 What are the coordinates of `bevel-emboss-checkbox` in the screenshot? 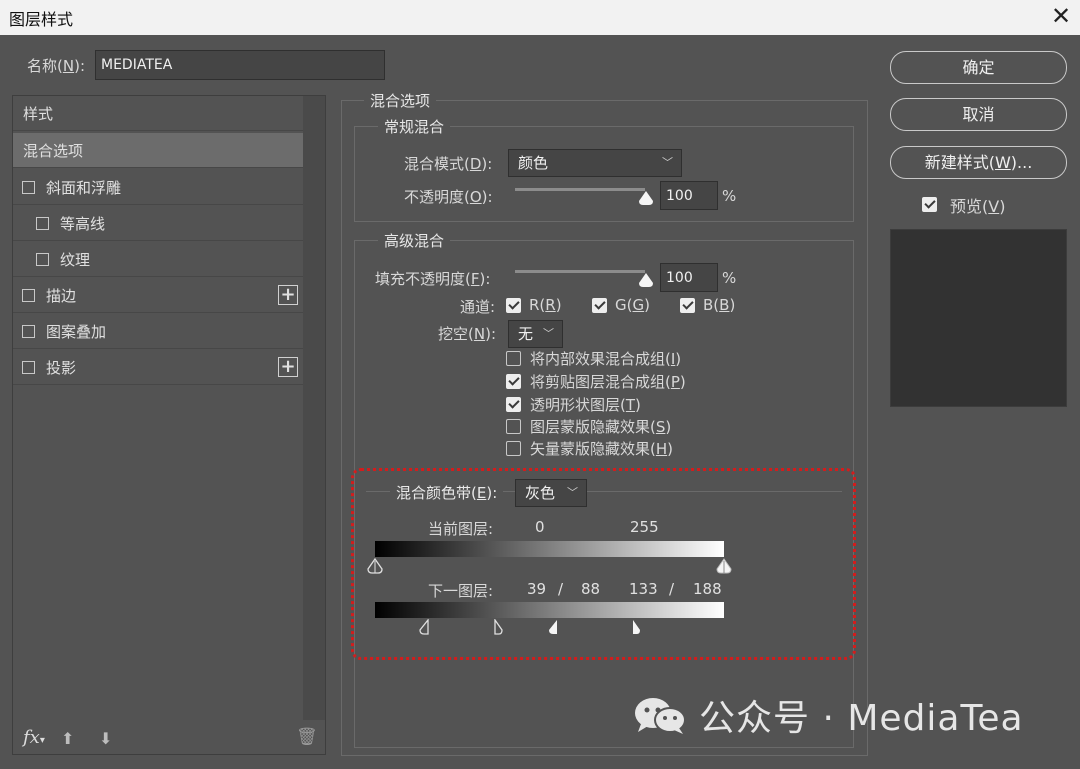 It's located at (28, 187).